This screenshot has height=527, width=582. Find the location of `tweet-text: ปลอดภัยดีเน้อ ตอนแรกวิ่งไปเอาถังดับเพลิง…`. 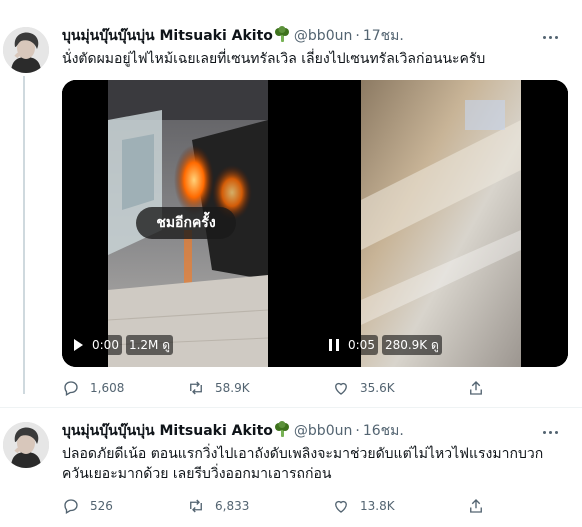

tweet-text: ปลอดภัยดีเน้อ ตอนแรกวิ่งไปเอาถังดับเพลิง… is located at coordinates (303, 464).